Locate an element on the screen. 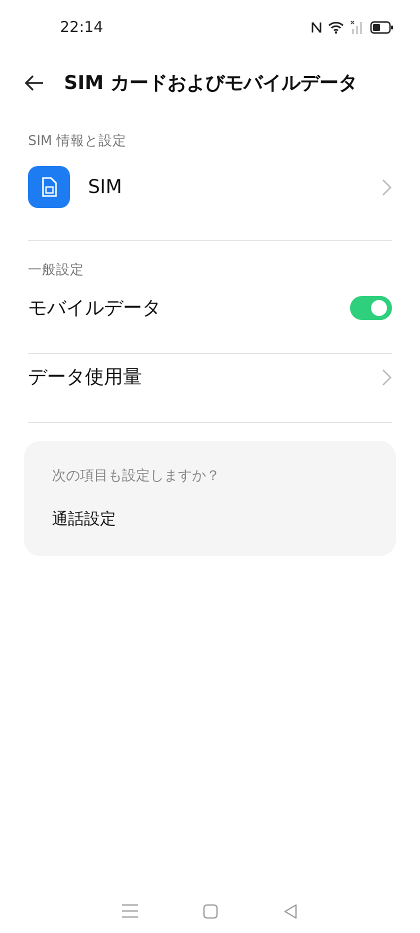 The width and height of the screenshot is (420, 933). sim-card-icon is located at coordinates (49, 187).